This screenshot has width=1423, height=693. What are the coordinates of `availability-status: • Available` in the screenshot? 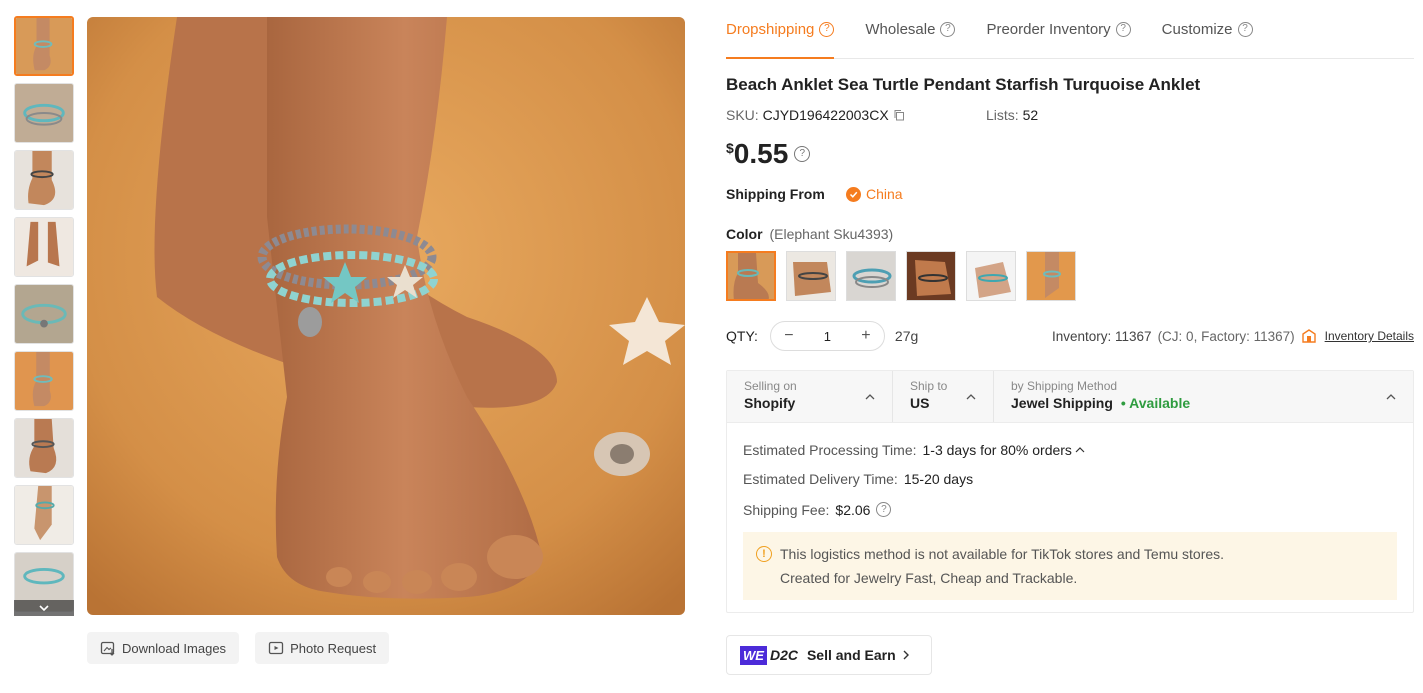 It's located at (1155, 403).